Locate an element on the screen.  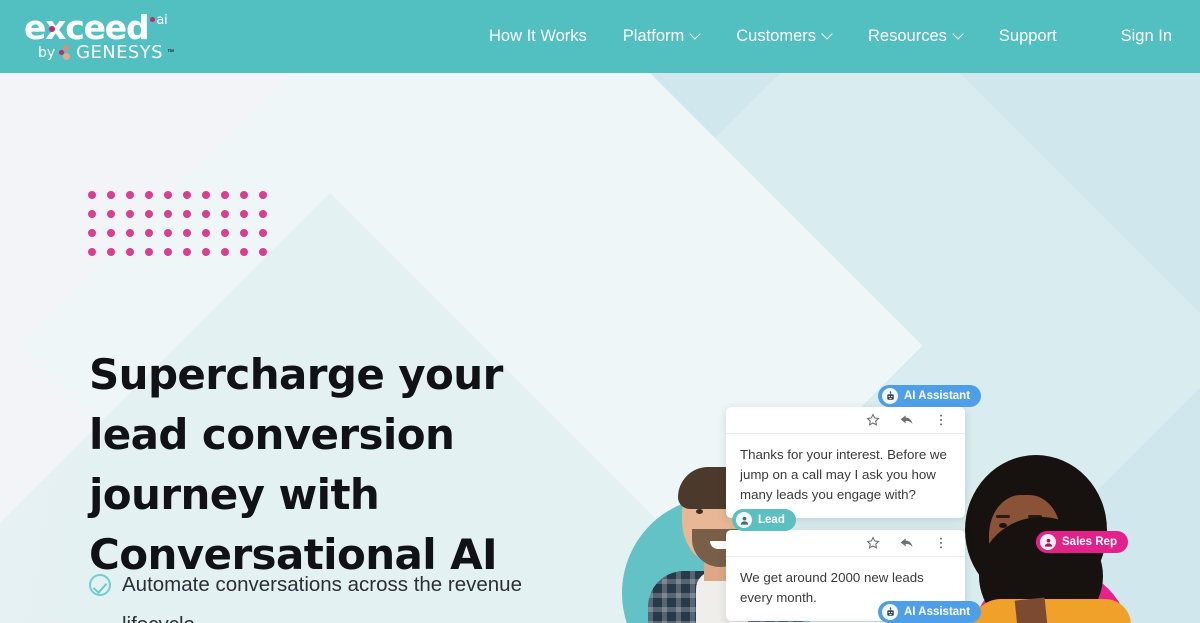
nav-item-resources: Resources is located at coordinates (915, 36).